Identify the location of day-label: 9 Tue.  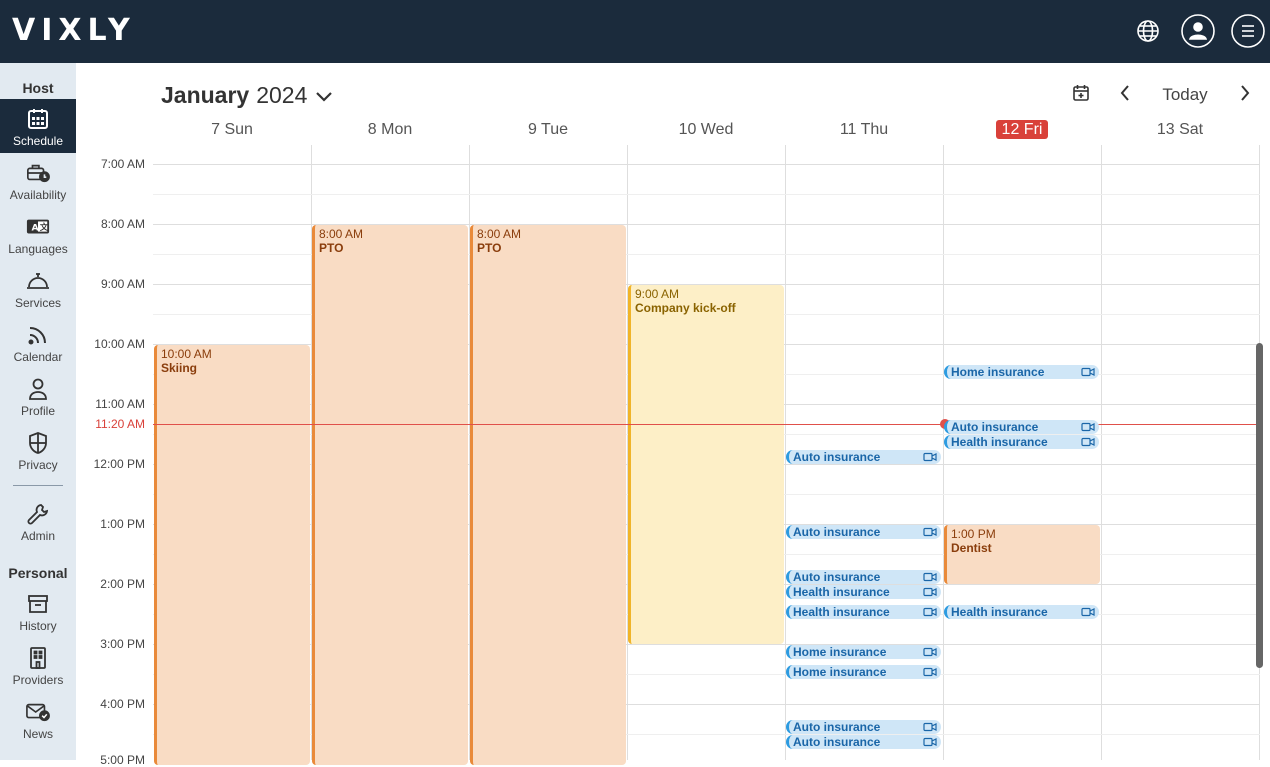
(548, 129).